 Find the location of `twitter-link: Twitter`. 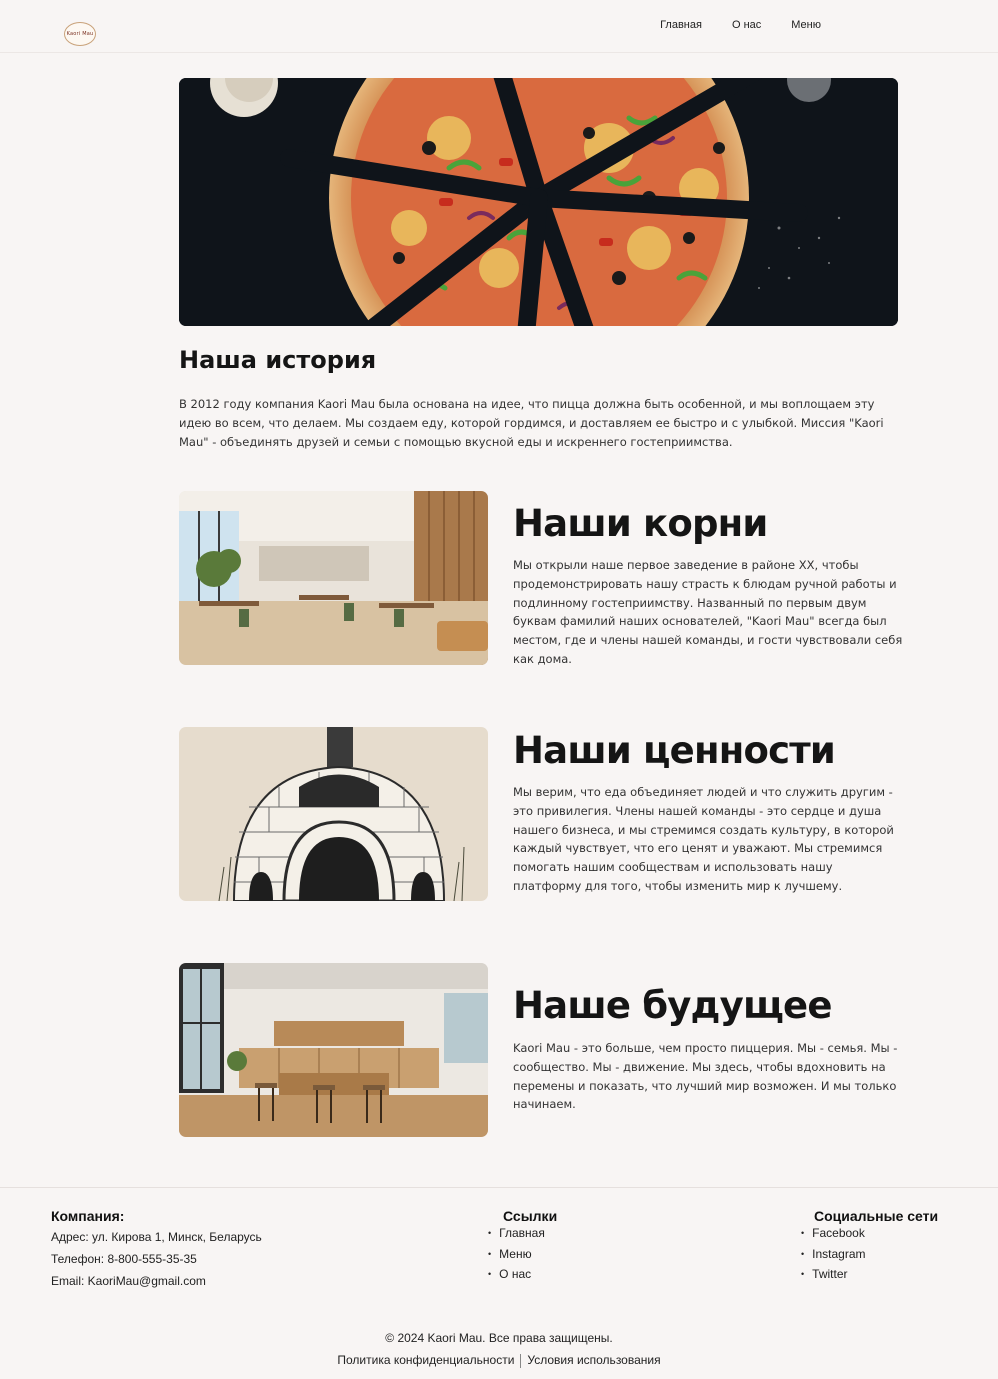

twitter-link: Twitter is located at coordinates (829, 1274).